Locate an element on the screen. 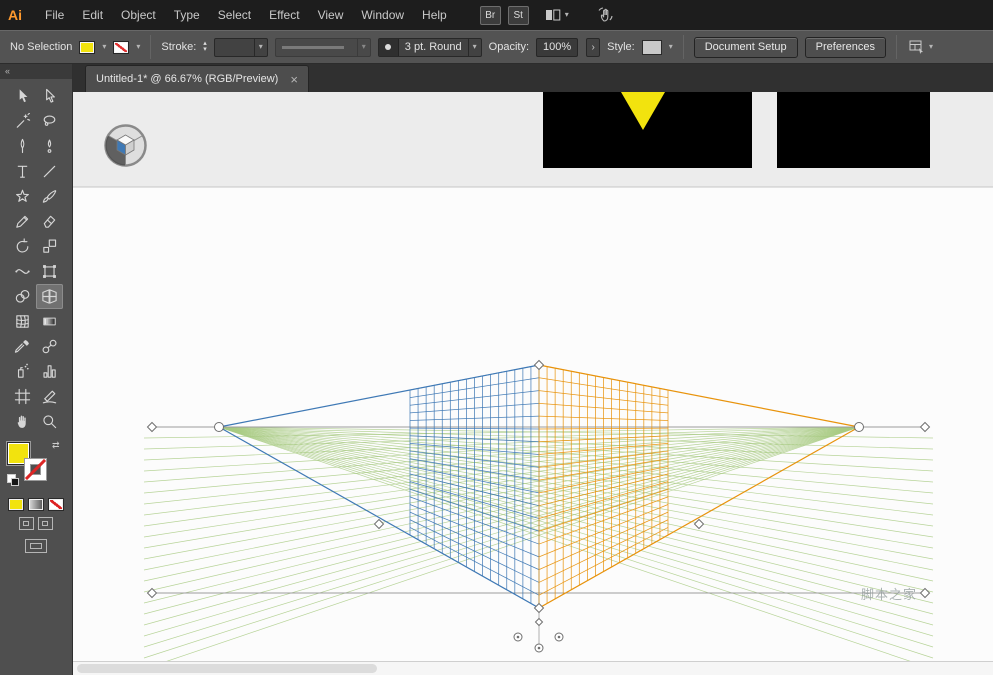 The height and width of the screenshot is (675, 993). magic-wand-tool-button is located at coordinates (22, 121).